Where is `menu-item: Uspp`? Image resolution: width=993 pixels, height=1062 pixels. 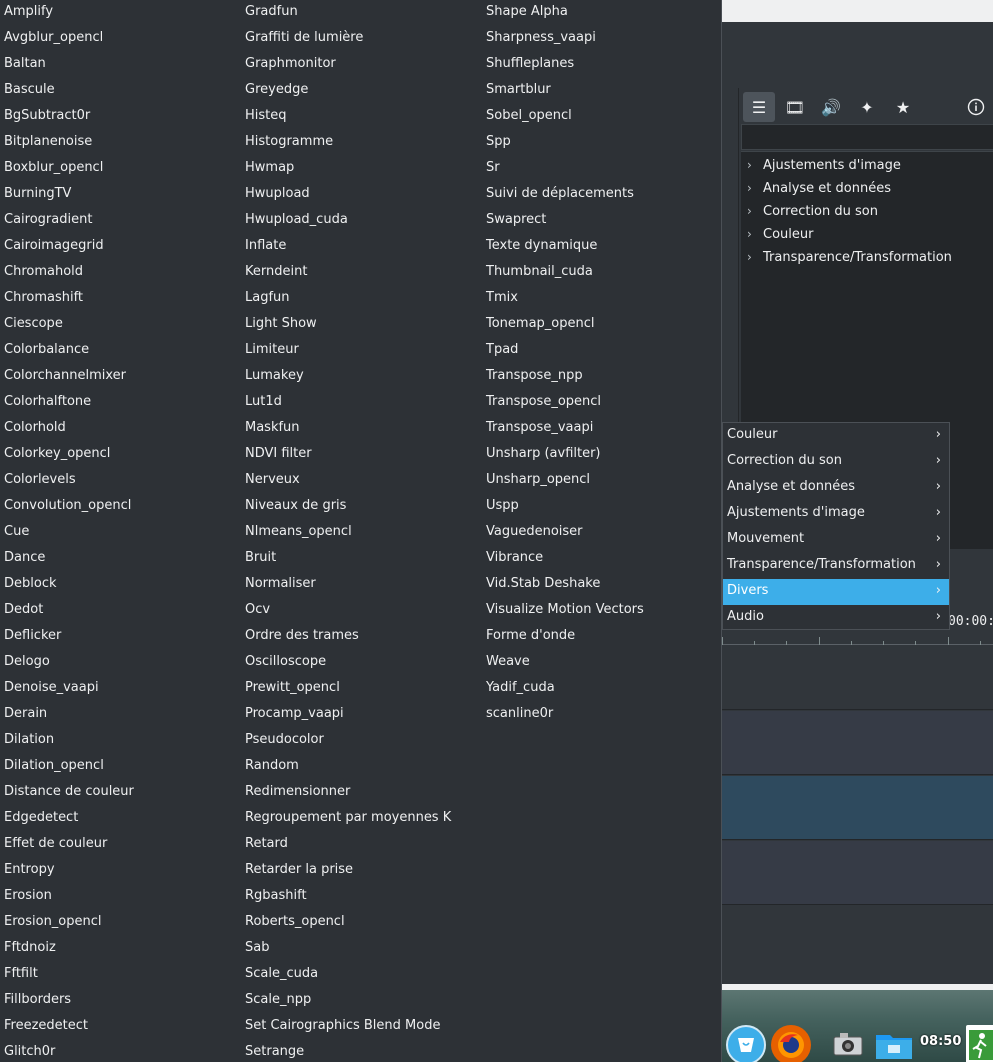 menu-item: Uspp is located at coordinates (602, 507).